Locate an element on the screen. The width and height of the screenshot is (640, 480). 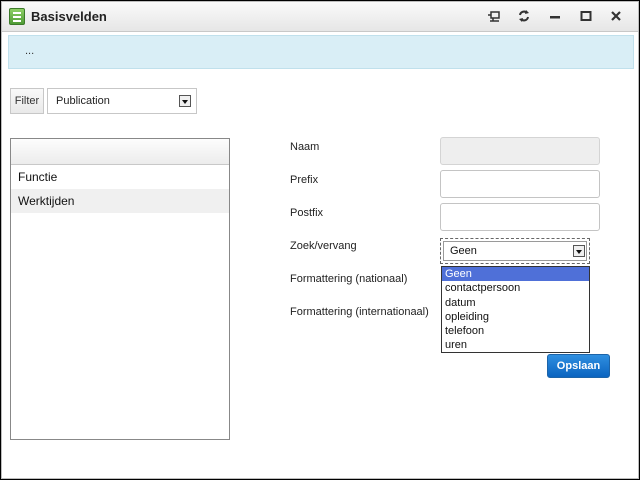
pin-icon is located at coordinates (494, 17).